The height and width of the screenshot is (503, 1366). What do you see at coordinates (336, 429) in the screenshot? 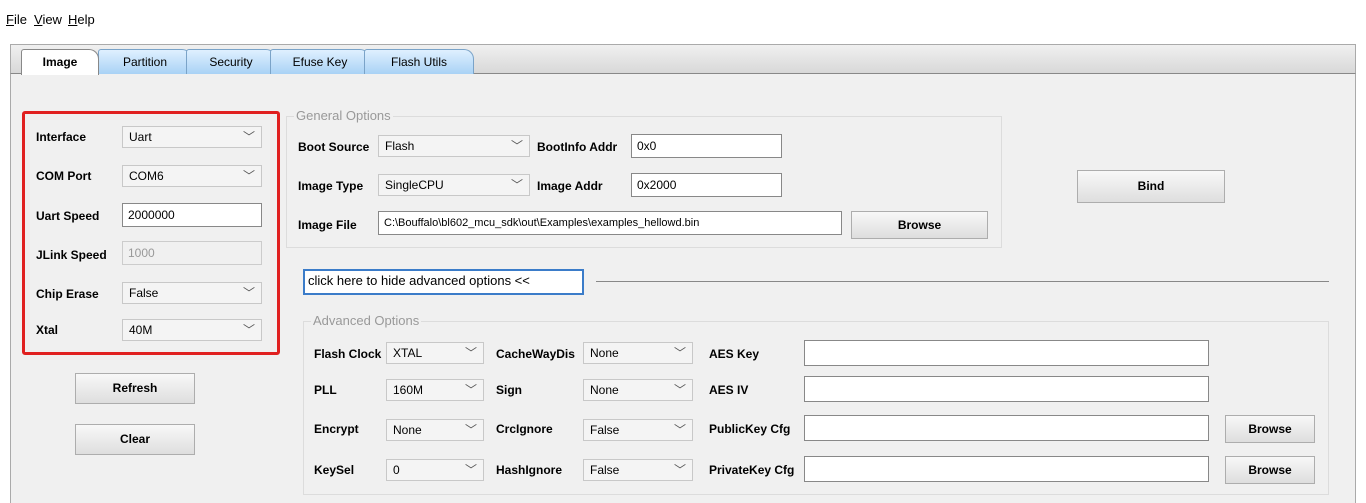
I see `encrypt-label: Encrypt` at bounding box center [336, 429].